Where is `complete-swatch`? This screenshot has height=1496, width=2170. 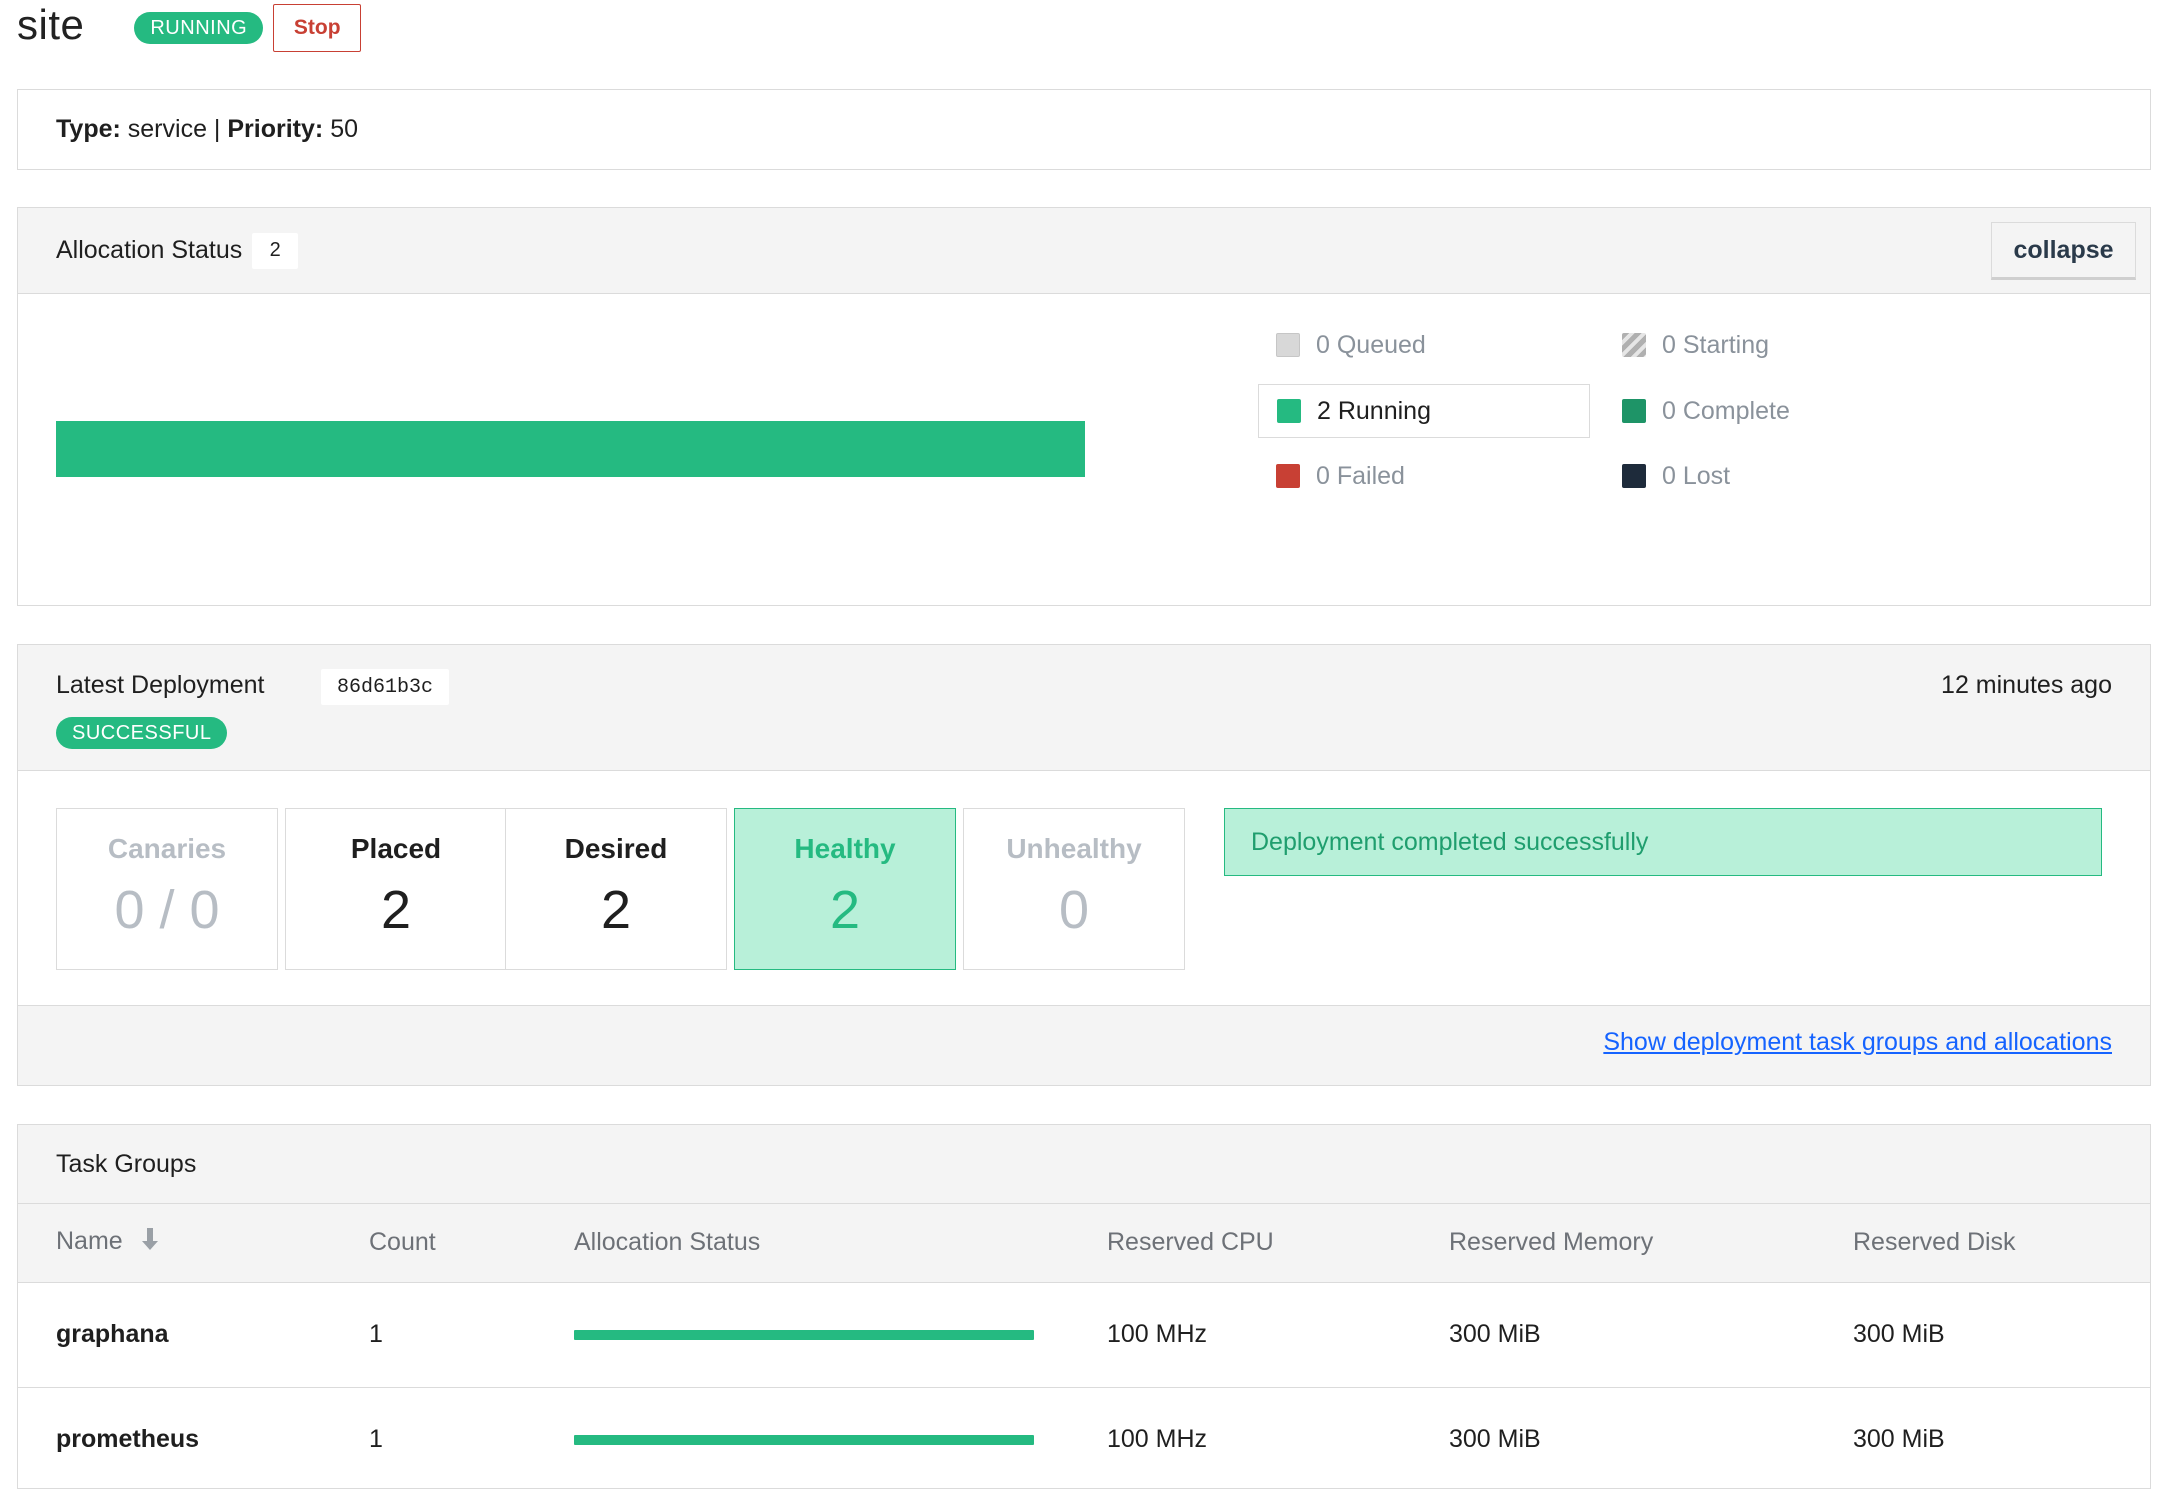 complete-swatch is located at coordinates (1634, 411).